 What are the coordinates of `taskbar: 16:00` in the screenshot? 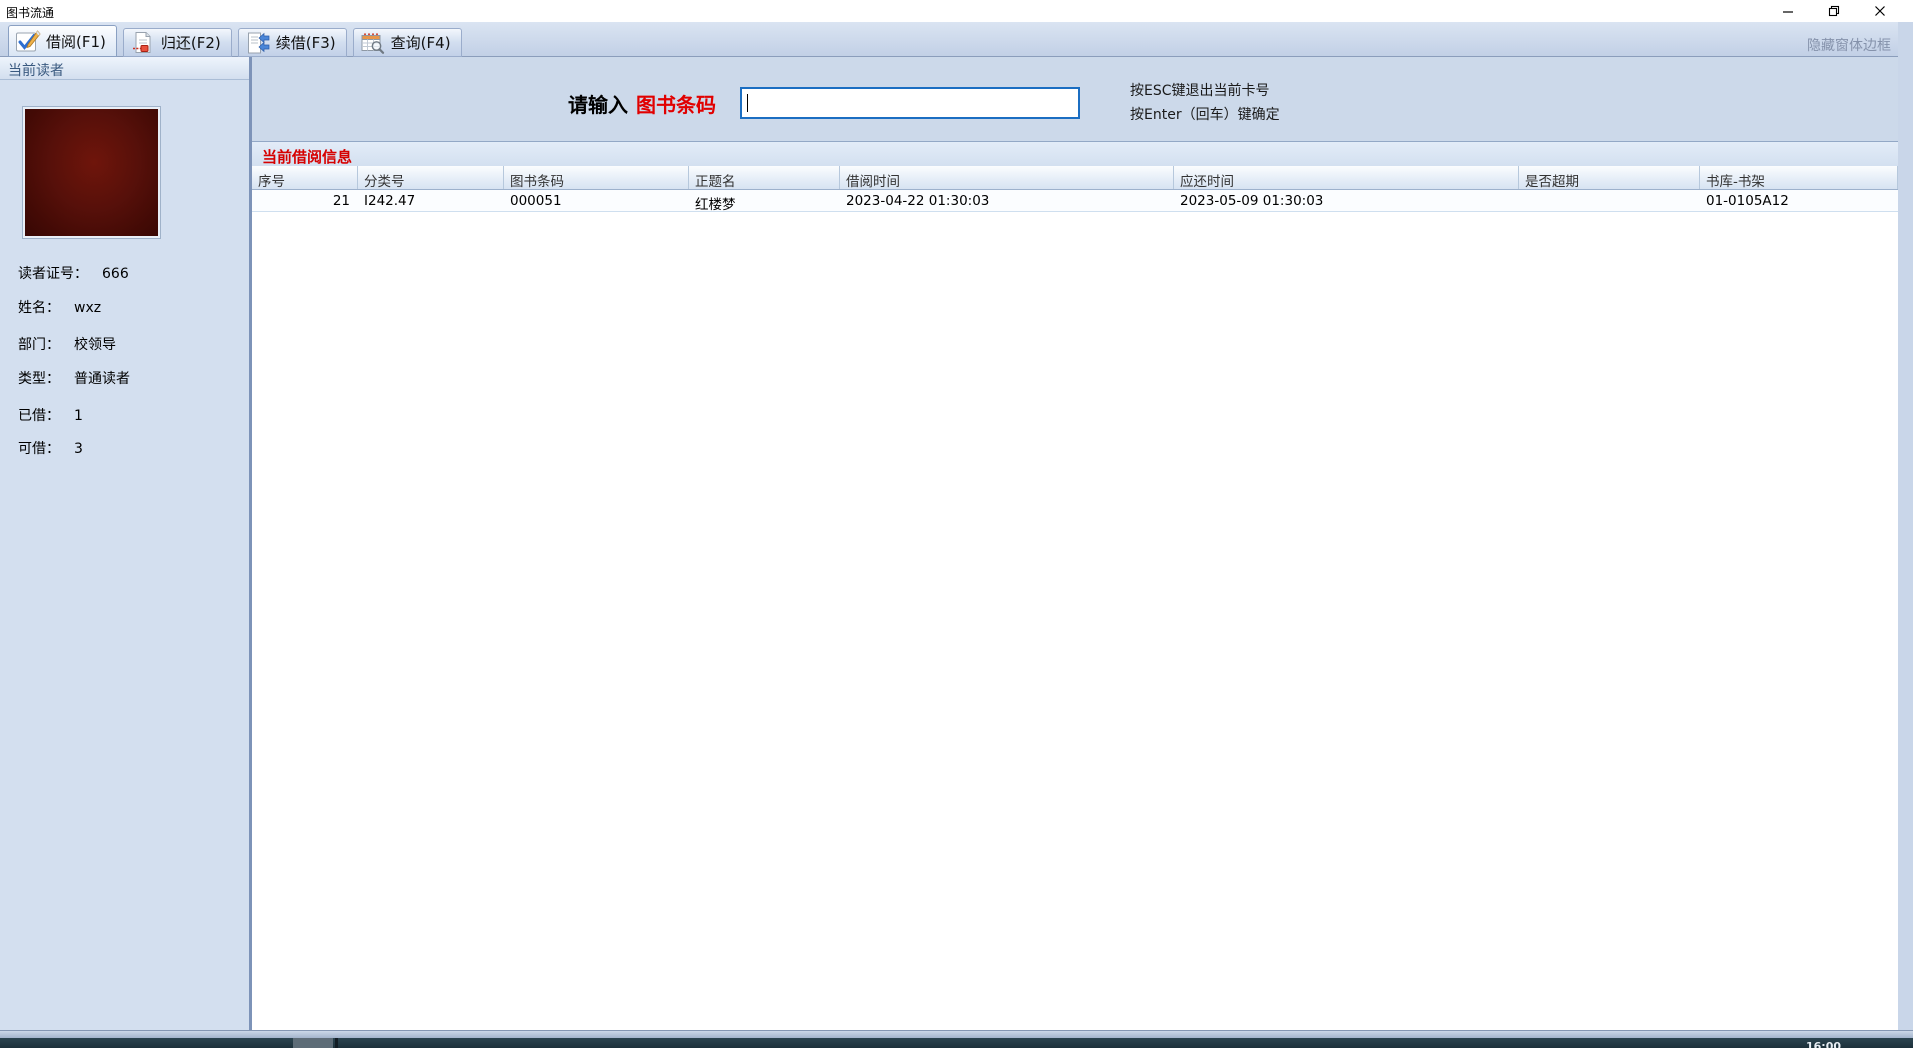 It's located at (956, 1043).